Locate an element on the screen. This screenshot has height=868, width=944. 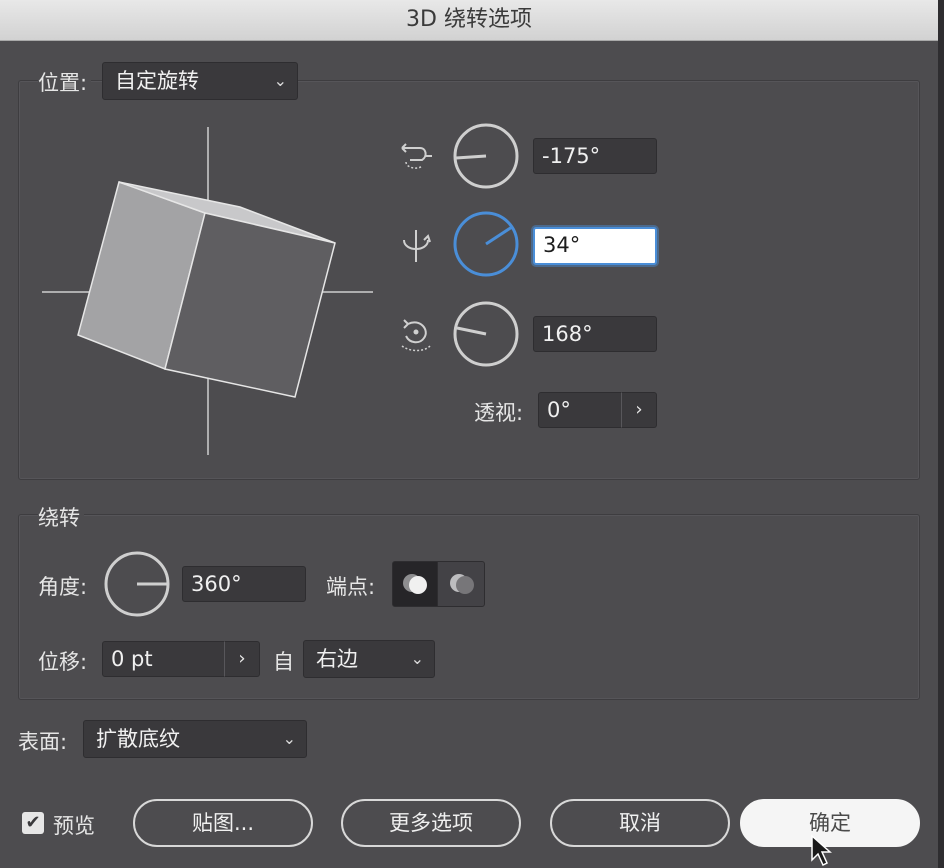
offset-slider-button: › is located at coordinates (242, 659).